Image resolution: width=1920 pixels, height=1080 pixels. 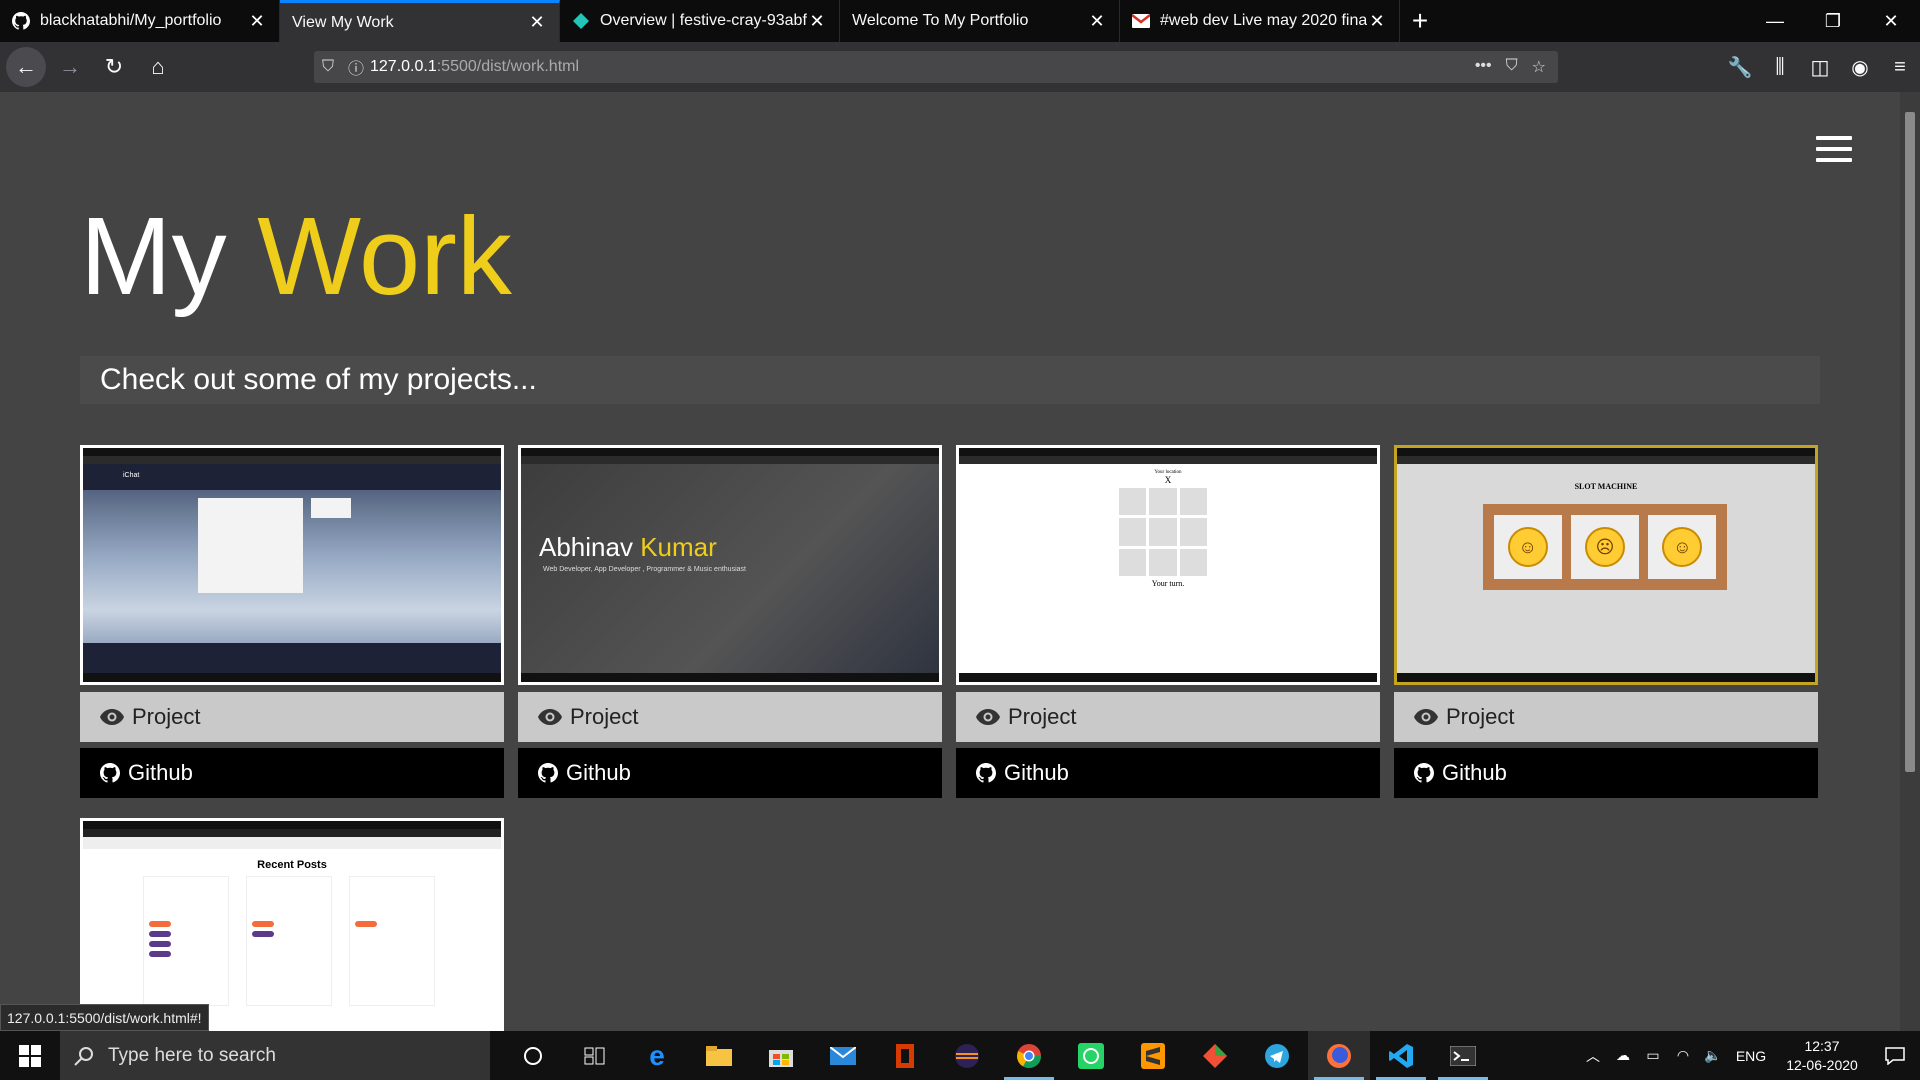 I want to click on grinning-emoji-icon: ☺, so click(x=1527, y=547).